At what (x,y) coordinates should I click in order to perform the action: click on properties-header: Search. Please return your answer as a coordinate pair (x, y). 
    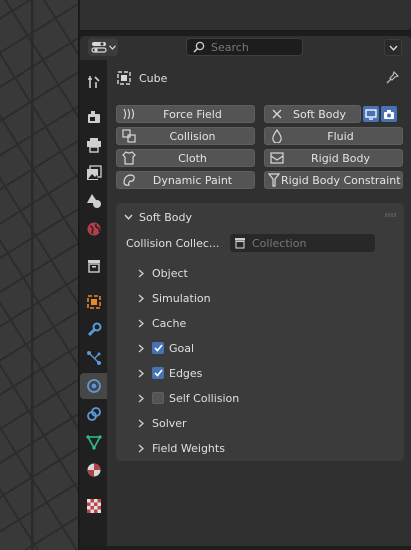
    Looking at the image, I should click on (245, 48).